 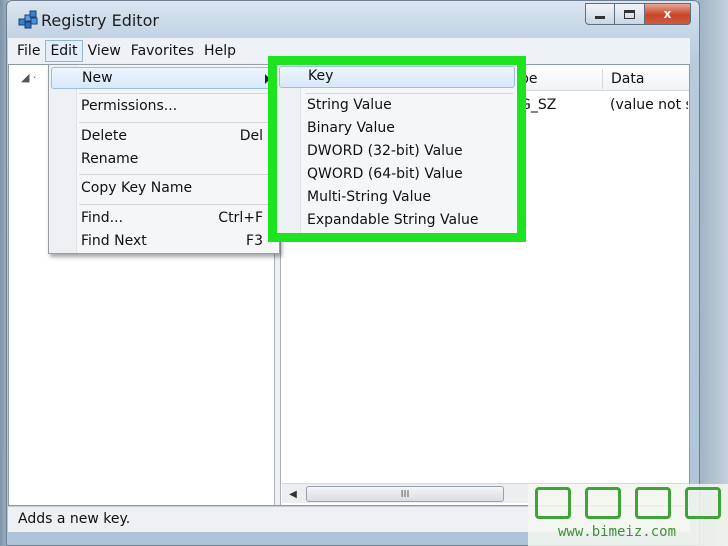 What do you see at coordinates (164, 219) in the screenshot?
I see `edit-menu-find: Find... Ctrl+F` at bounding box center [164, 219].